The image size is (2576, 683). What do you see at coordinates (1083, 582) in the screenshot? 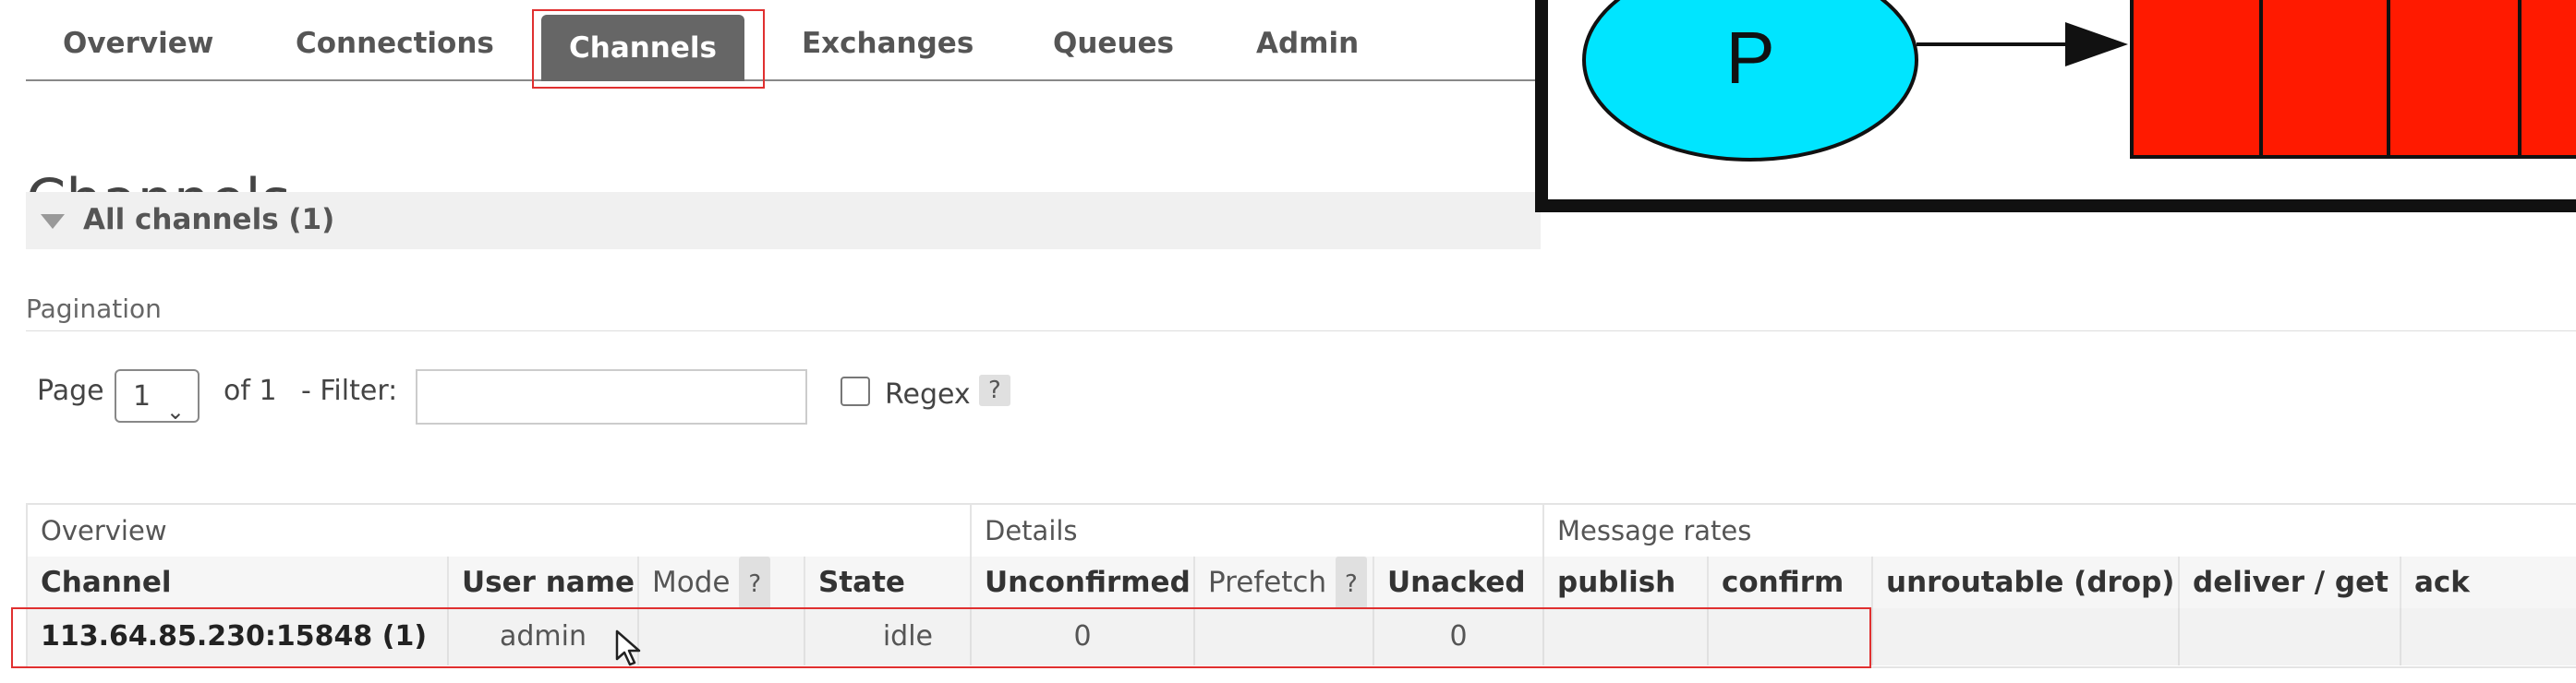
I see `col-header-unconfirmed: Unconfirmed` at bounding box center [1083, 582].